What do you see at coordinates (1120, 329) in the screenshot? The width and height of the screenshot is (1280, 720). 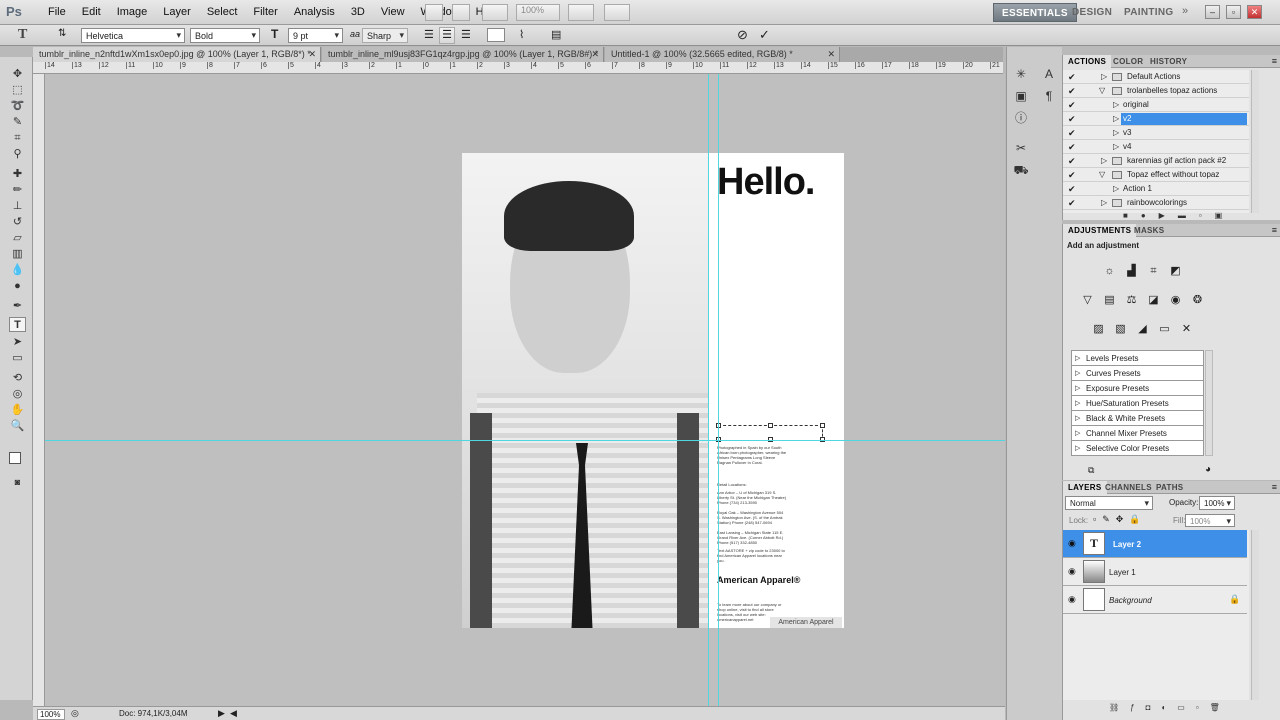 I see `posterize-icon: ▧` at bounding box center [1120, 329].